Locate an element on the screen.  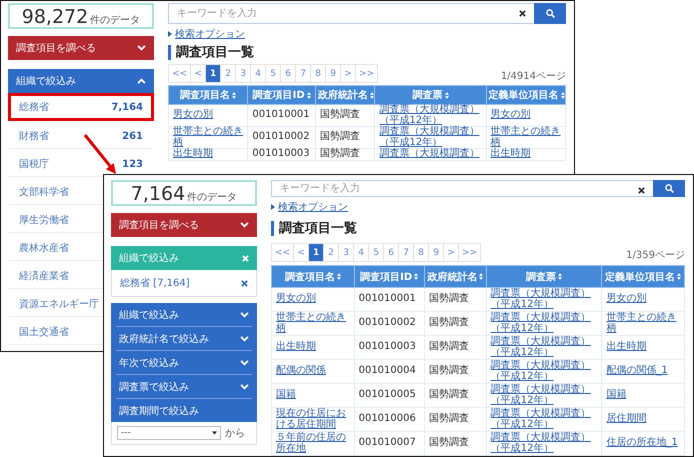
filter-group: 調査票で絞込み is located at coordinates (184, 387).